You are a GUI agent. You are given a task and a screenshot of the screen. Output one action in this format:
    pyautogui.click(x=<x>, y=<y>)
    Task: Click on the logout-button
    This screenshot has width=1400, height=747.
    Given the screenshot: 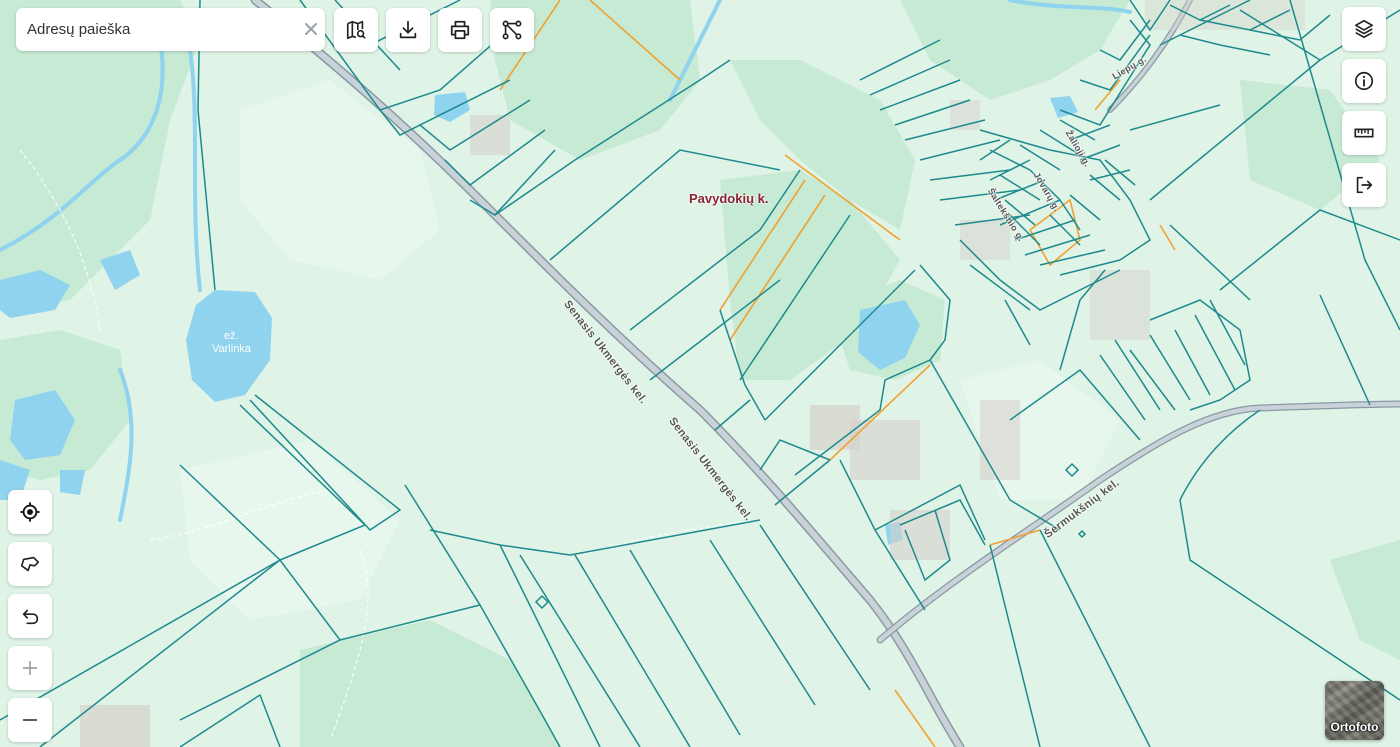 What is the action you would take?
    pyautogui.click(x=1364, y=185)
    